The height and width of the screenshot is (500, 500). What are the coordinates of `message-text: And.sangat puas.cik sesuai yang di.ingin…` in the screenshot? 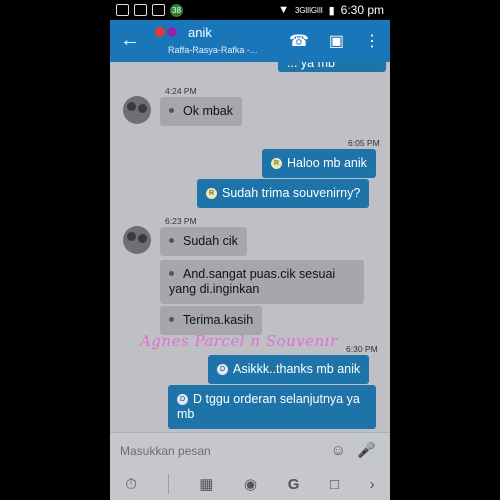 It's located at (252, 281).